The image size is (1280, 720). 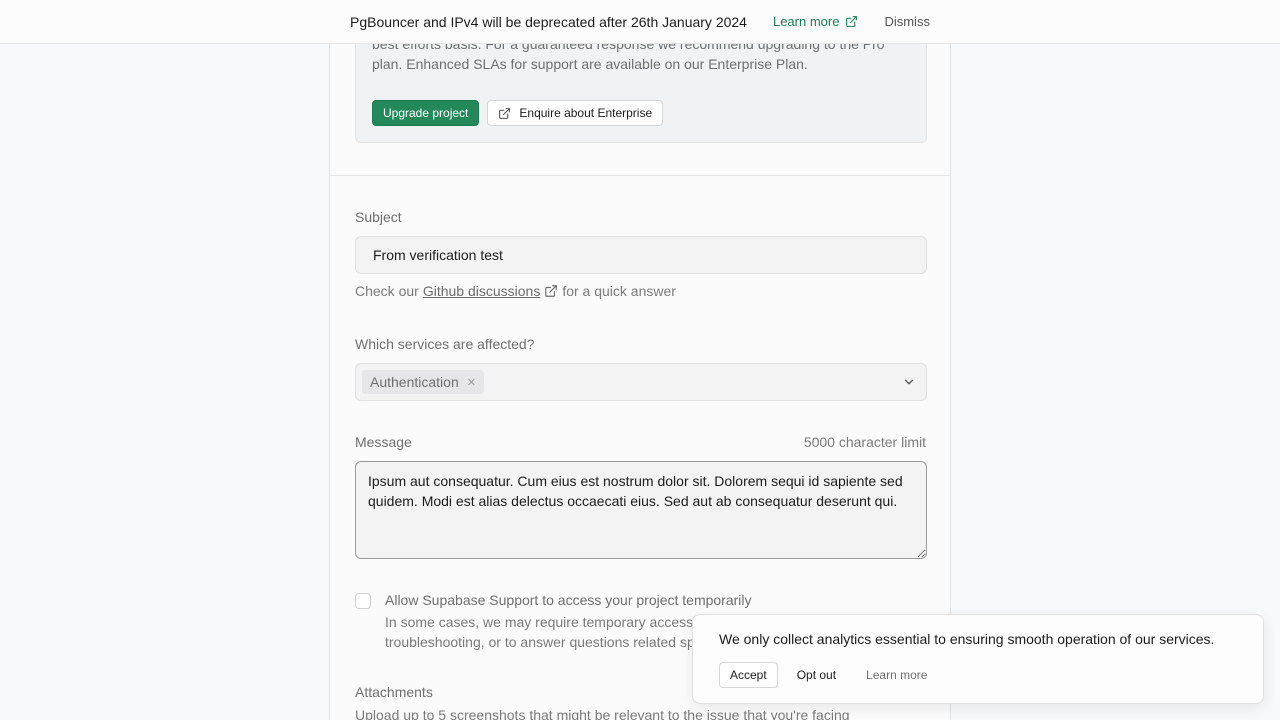 I want to click on banner-dismiss-button: Dismiss, so click(x=907, y=21).